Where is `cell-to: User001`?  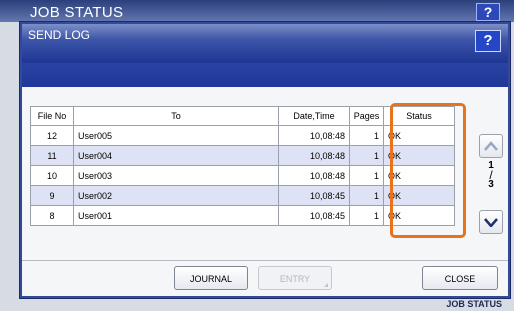 cell-to: User001 is located at coordinates (176, 215).